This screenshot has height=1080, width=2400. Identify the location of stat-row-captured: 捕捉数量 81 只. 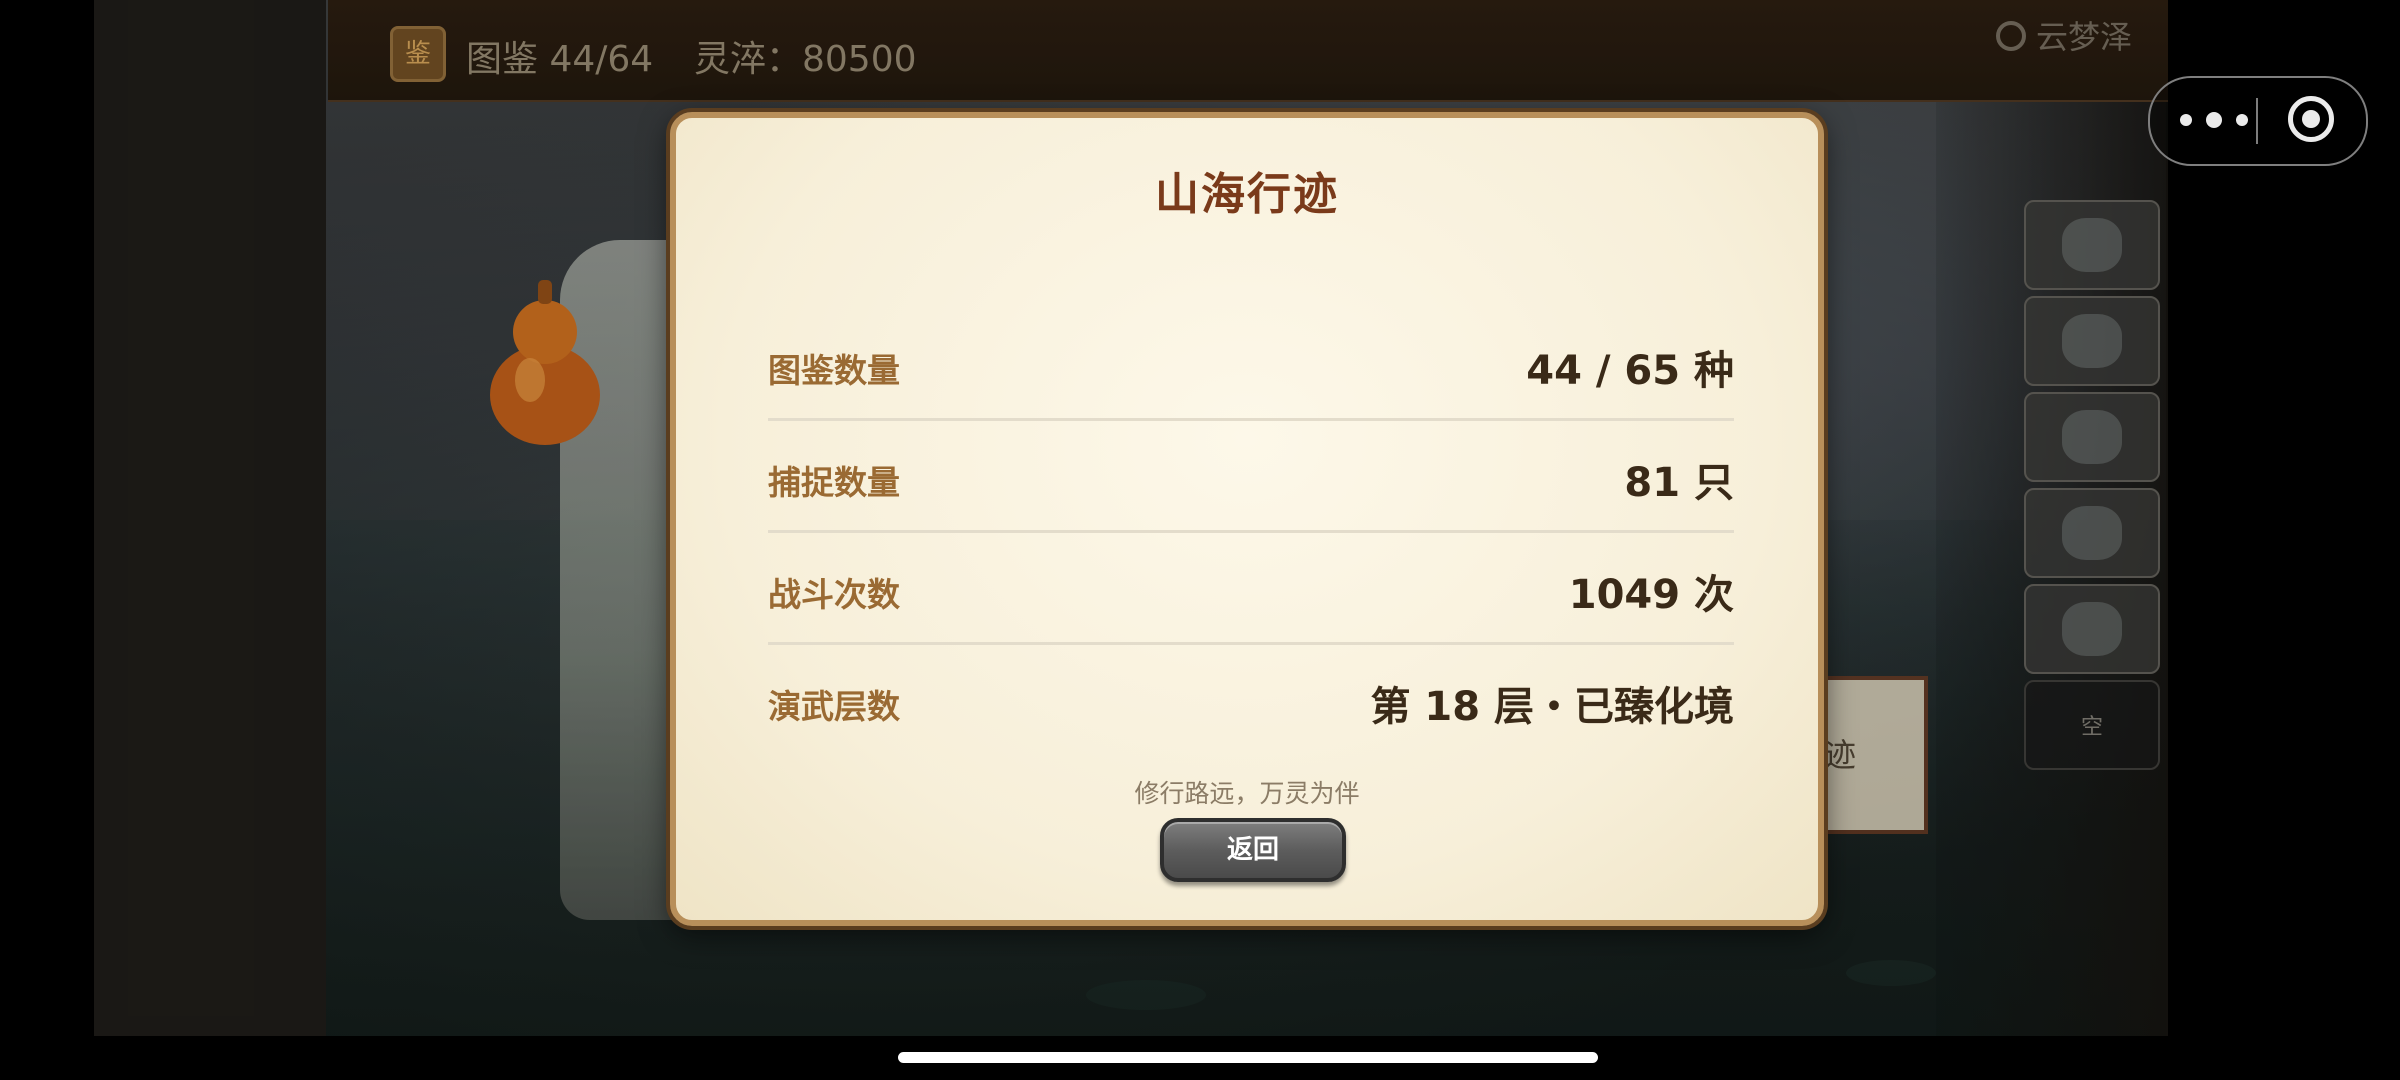
(1251, 475).